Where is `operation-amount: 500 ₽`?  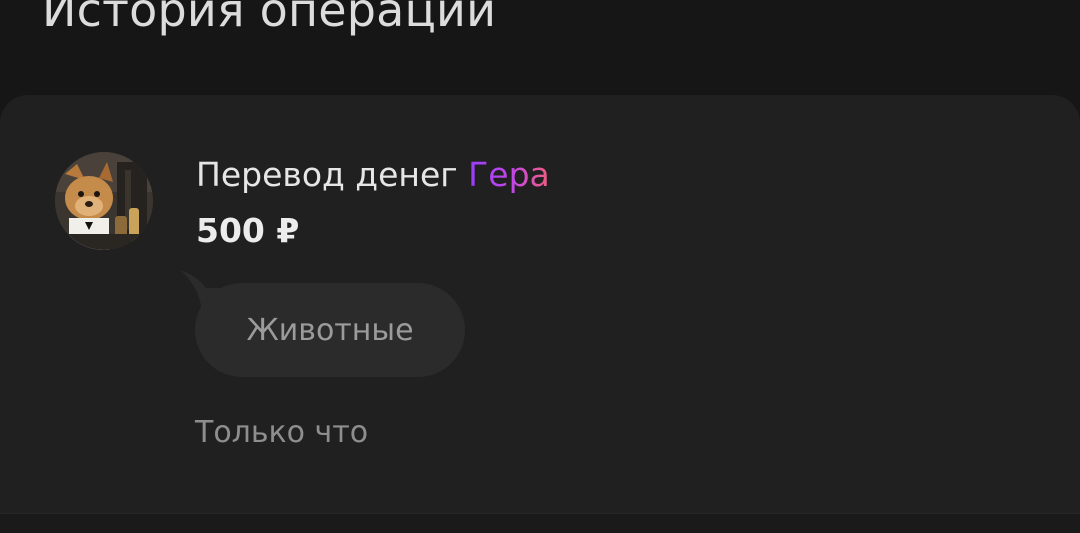 operation-amount: 500 ₽ is located at coordinates (248, 230).